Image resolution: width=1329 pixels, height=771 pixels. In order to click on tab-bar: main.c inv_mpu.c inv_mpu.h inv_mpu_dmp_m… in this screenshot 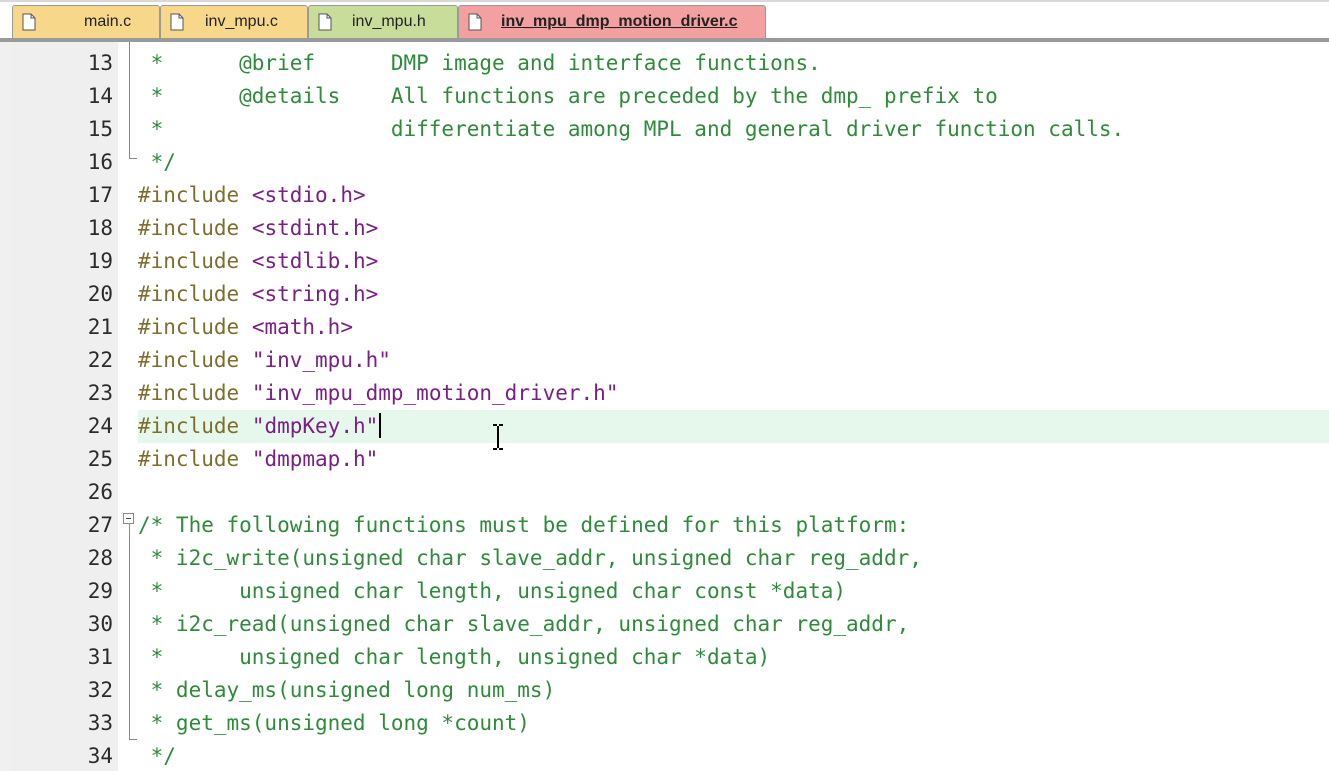, I will do `click(664, 21)`.